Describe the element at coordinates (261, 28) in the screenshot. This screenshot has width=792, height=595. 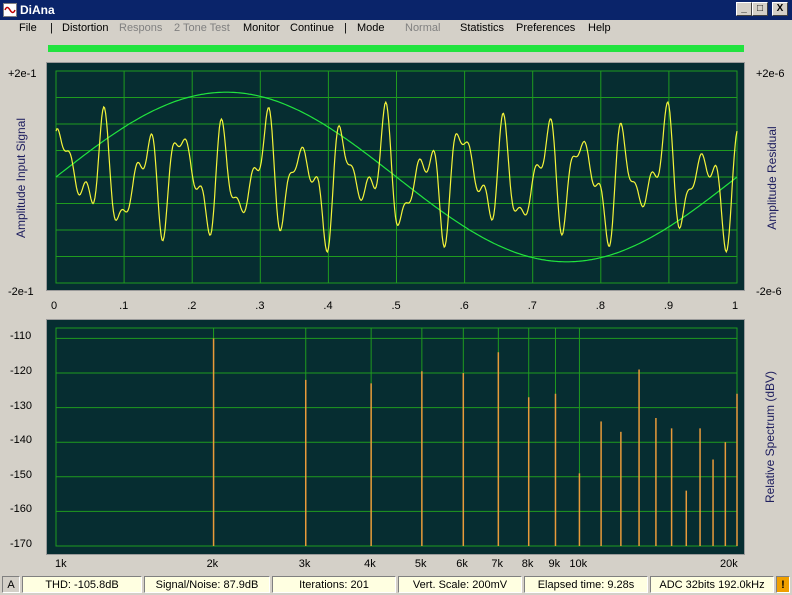
I see `menu-monitor: Monitor` at that location.